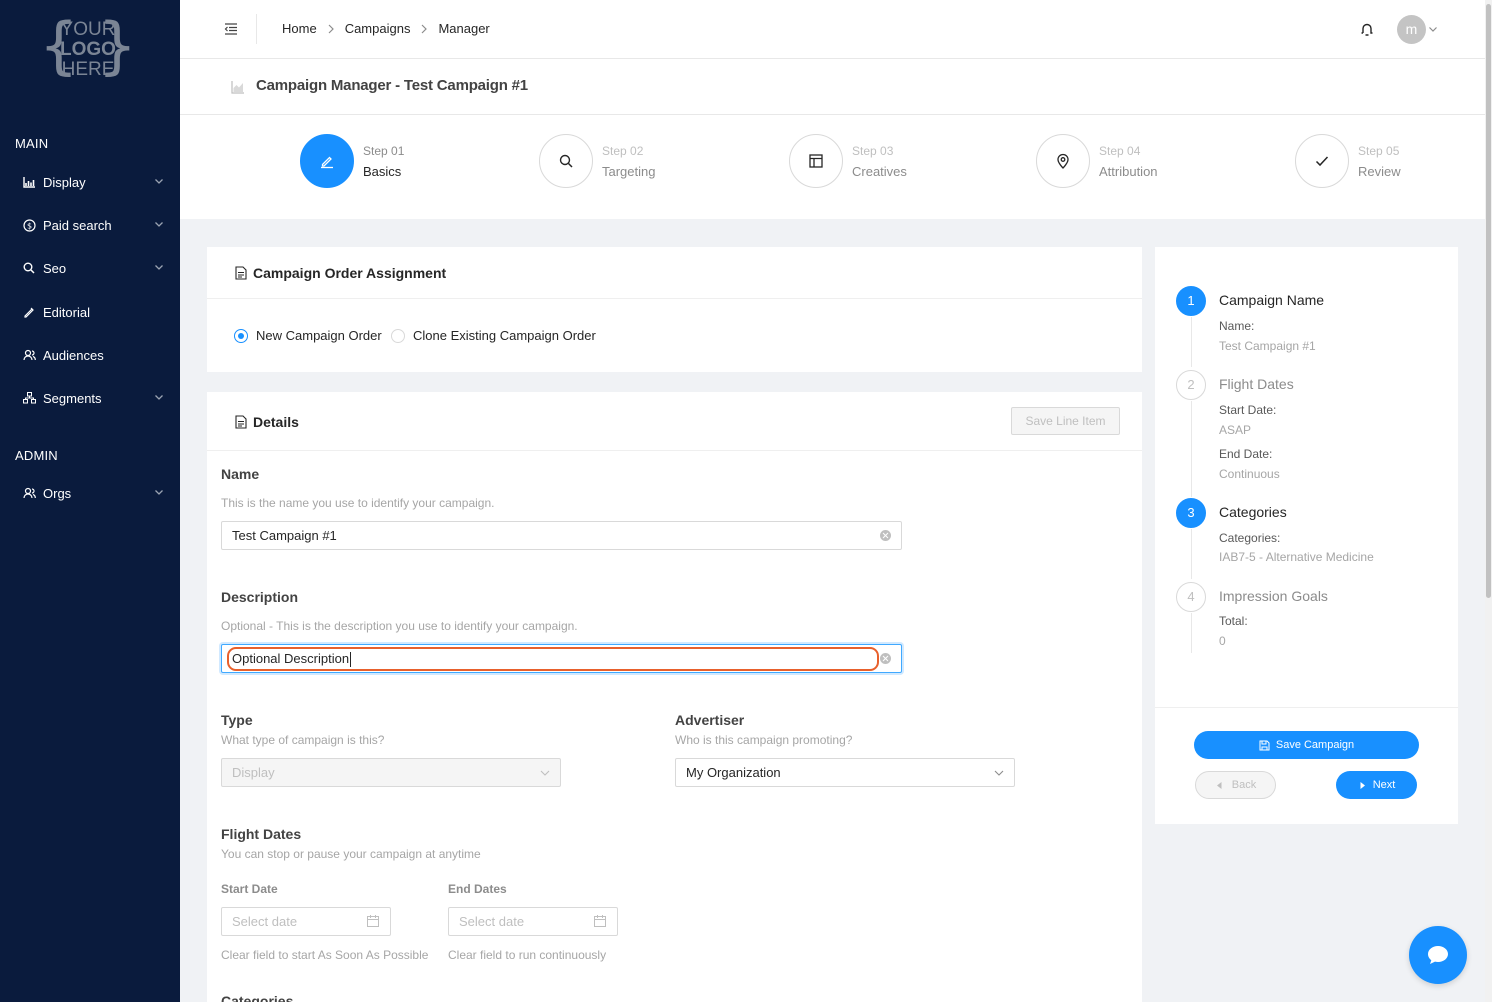  Describe the element at coordinates (1264, 745) in the screenshot. I see `save-icon` at that location.